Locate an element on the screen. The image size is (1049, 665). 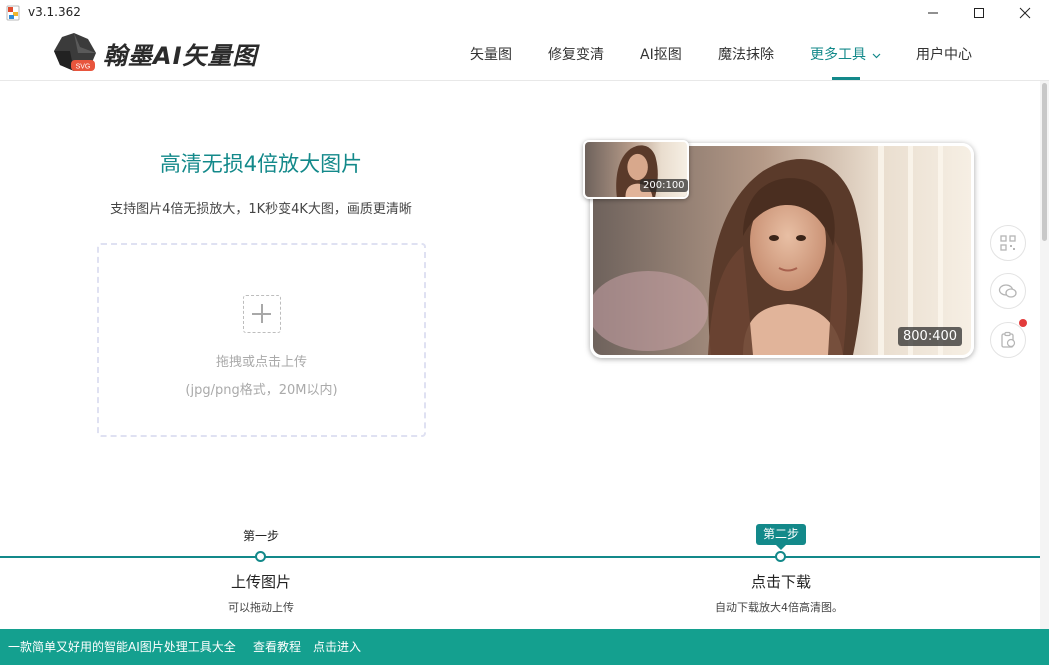
enter-link: 点击进入 is located at coordinates (337, 646).